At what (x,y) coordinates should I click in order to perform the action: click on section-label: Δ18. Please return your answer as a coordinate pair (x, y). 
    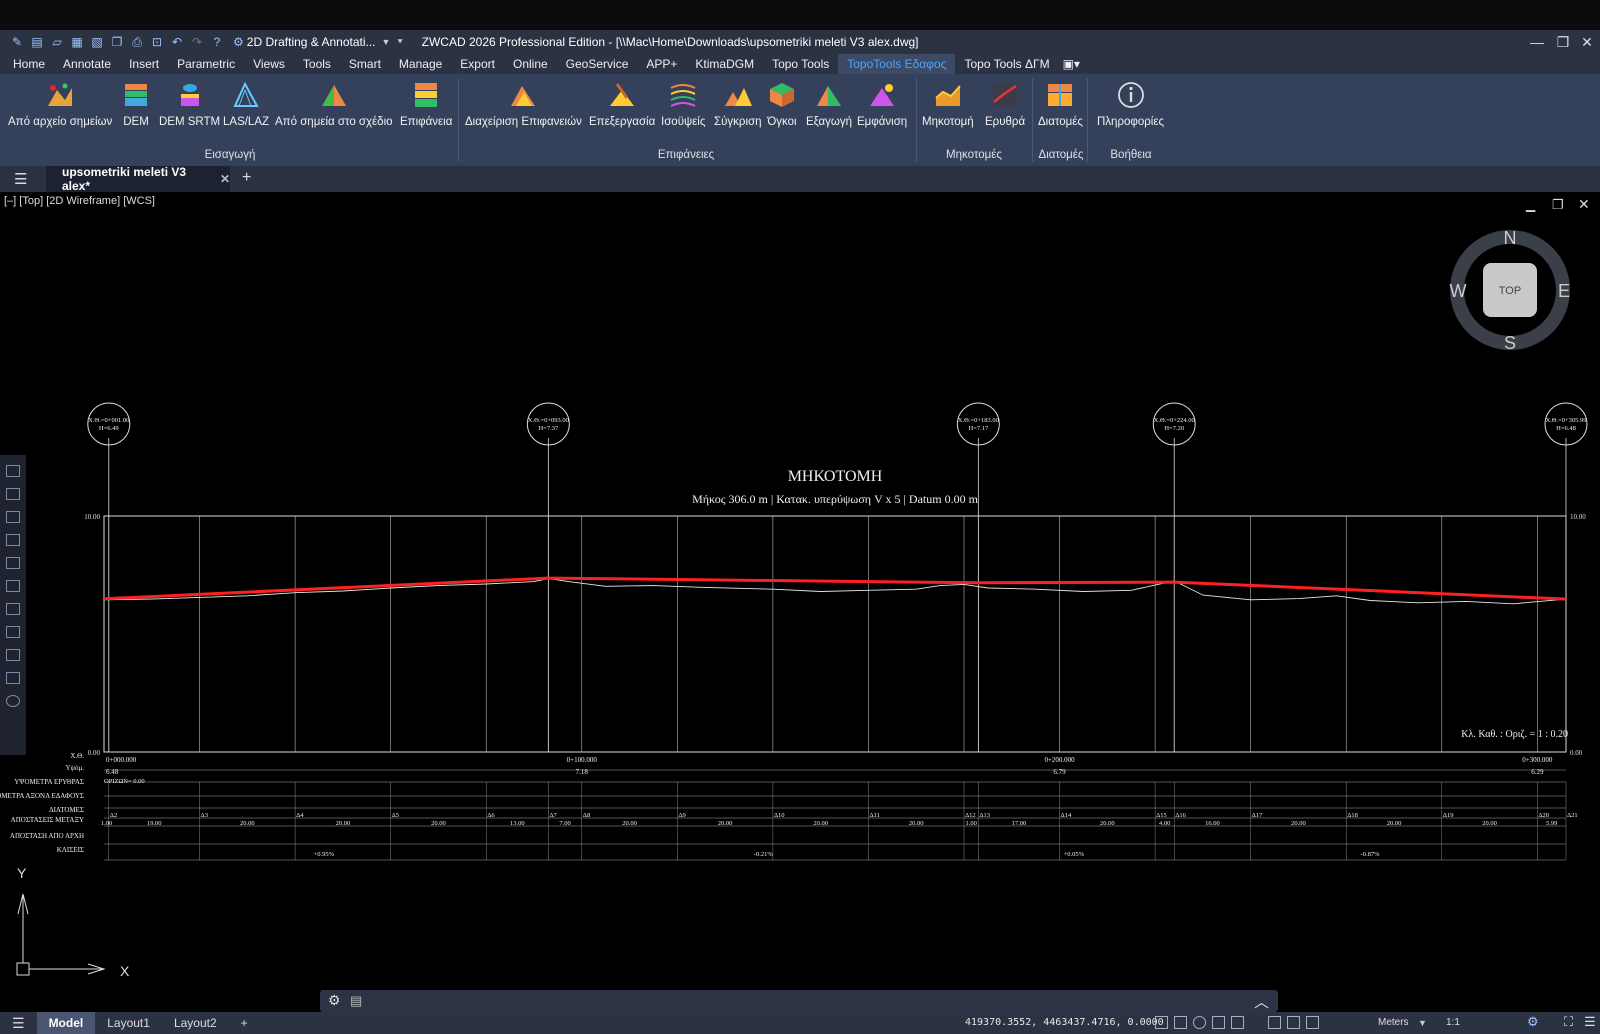
    Looking at the image, I should click on (1352, 815).